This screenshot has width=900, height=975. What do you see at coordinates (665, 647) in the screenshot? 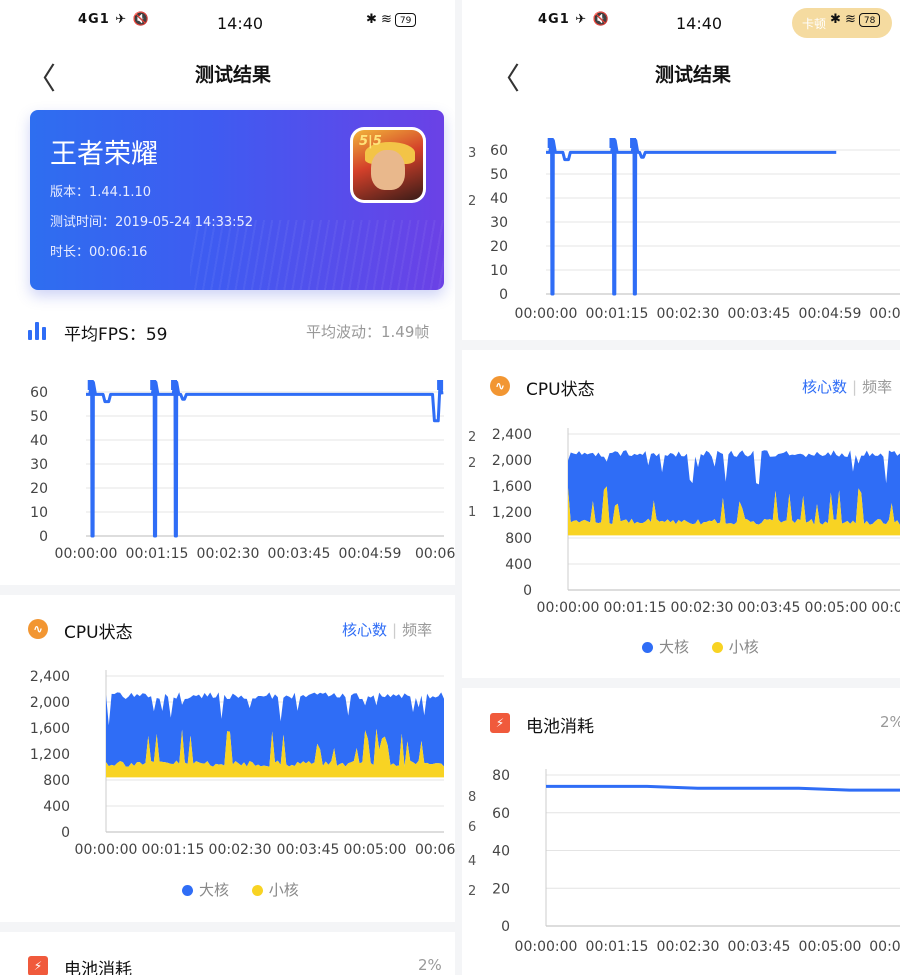
I see `legend-big-core: 大核` at bounding box center [665, 647].